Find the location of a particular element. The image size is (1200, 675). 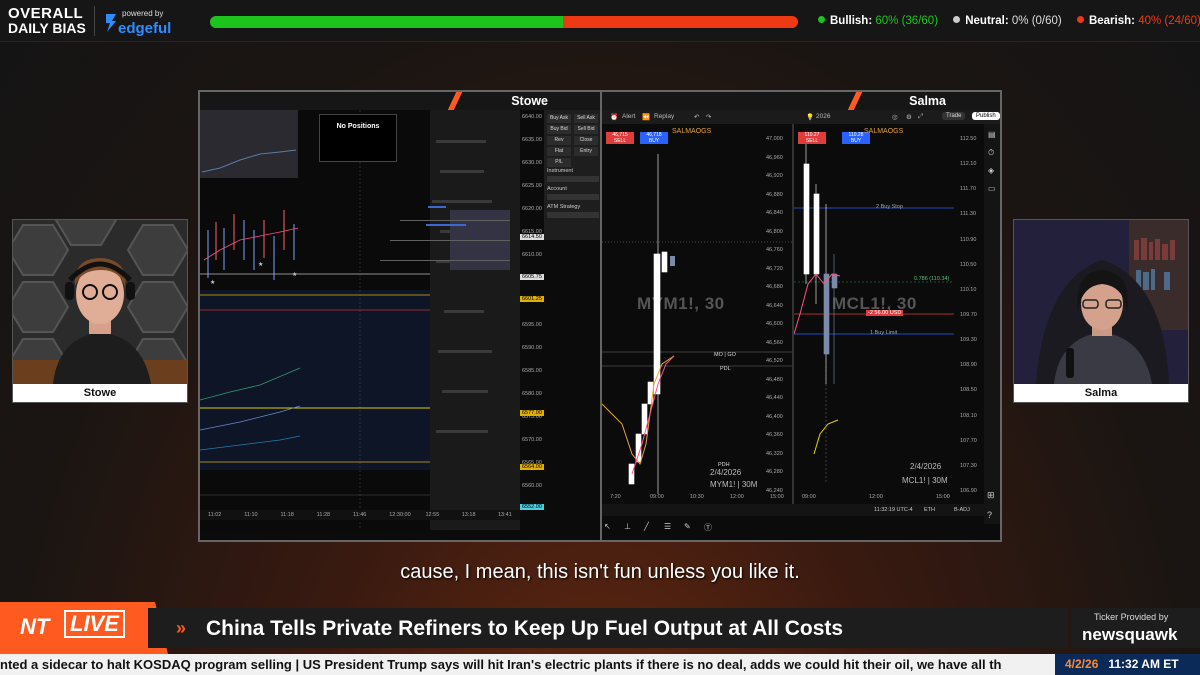

stowe-price-tag: 6577.00 is located at coordinates (532, 413).